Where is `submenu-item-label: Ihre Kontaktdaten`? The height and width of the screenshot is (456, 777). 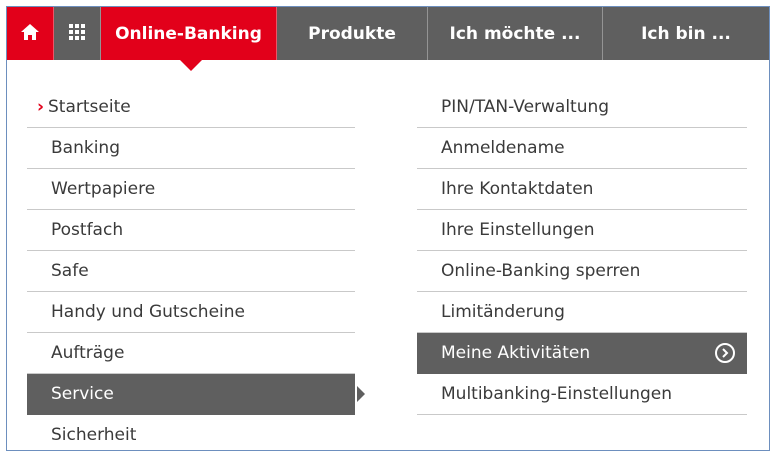 submenu-item-label: Ihre Kontaktdaten is located at coordinates (517, 189).